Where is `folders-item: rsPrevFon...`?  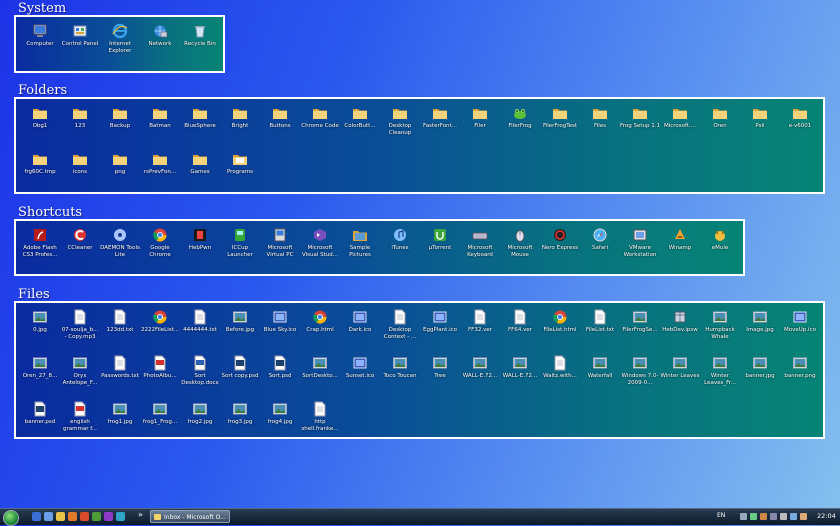
folders-item: rsPrevFon... is located at coordinates (160, 174).